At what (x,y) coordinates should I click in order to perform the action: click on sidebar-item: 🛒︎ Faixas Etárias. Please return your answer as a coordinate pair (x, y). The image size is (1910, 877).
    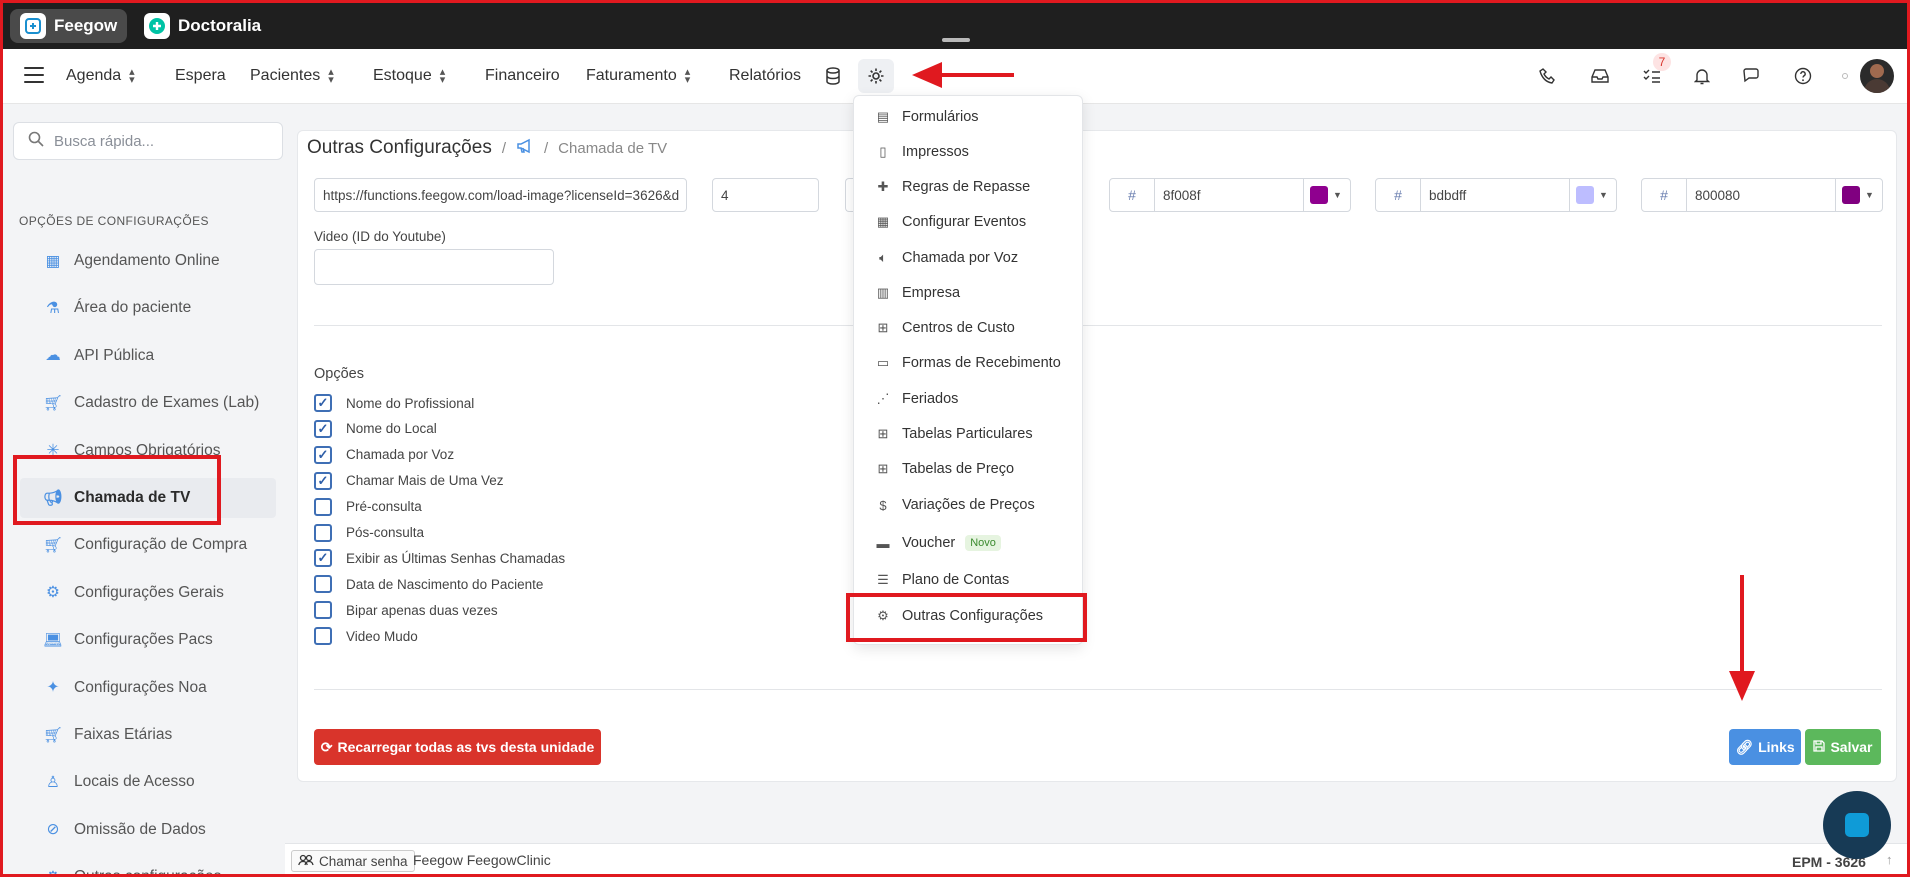
    Looking at the image, I should click on (148, 735).